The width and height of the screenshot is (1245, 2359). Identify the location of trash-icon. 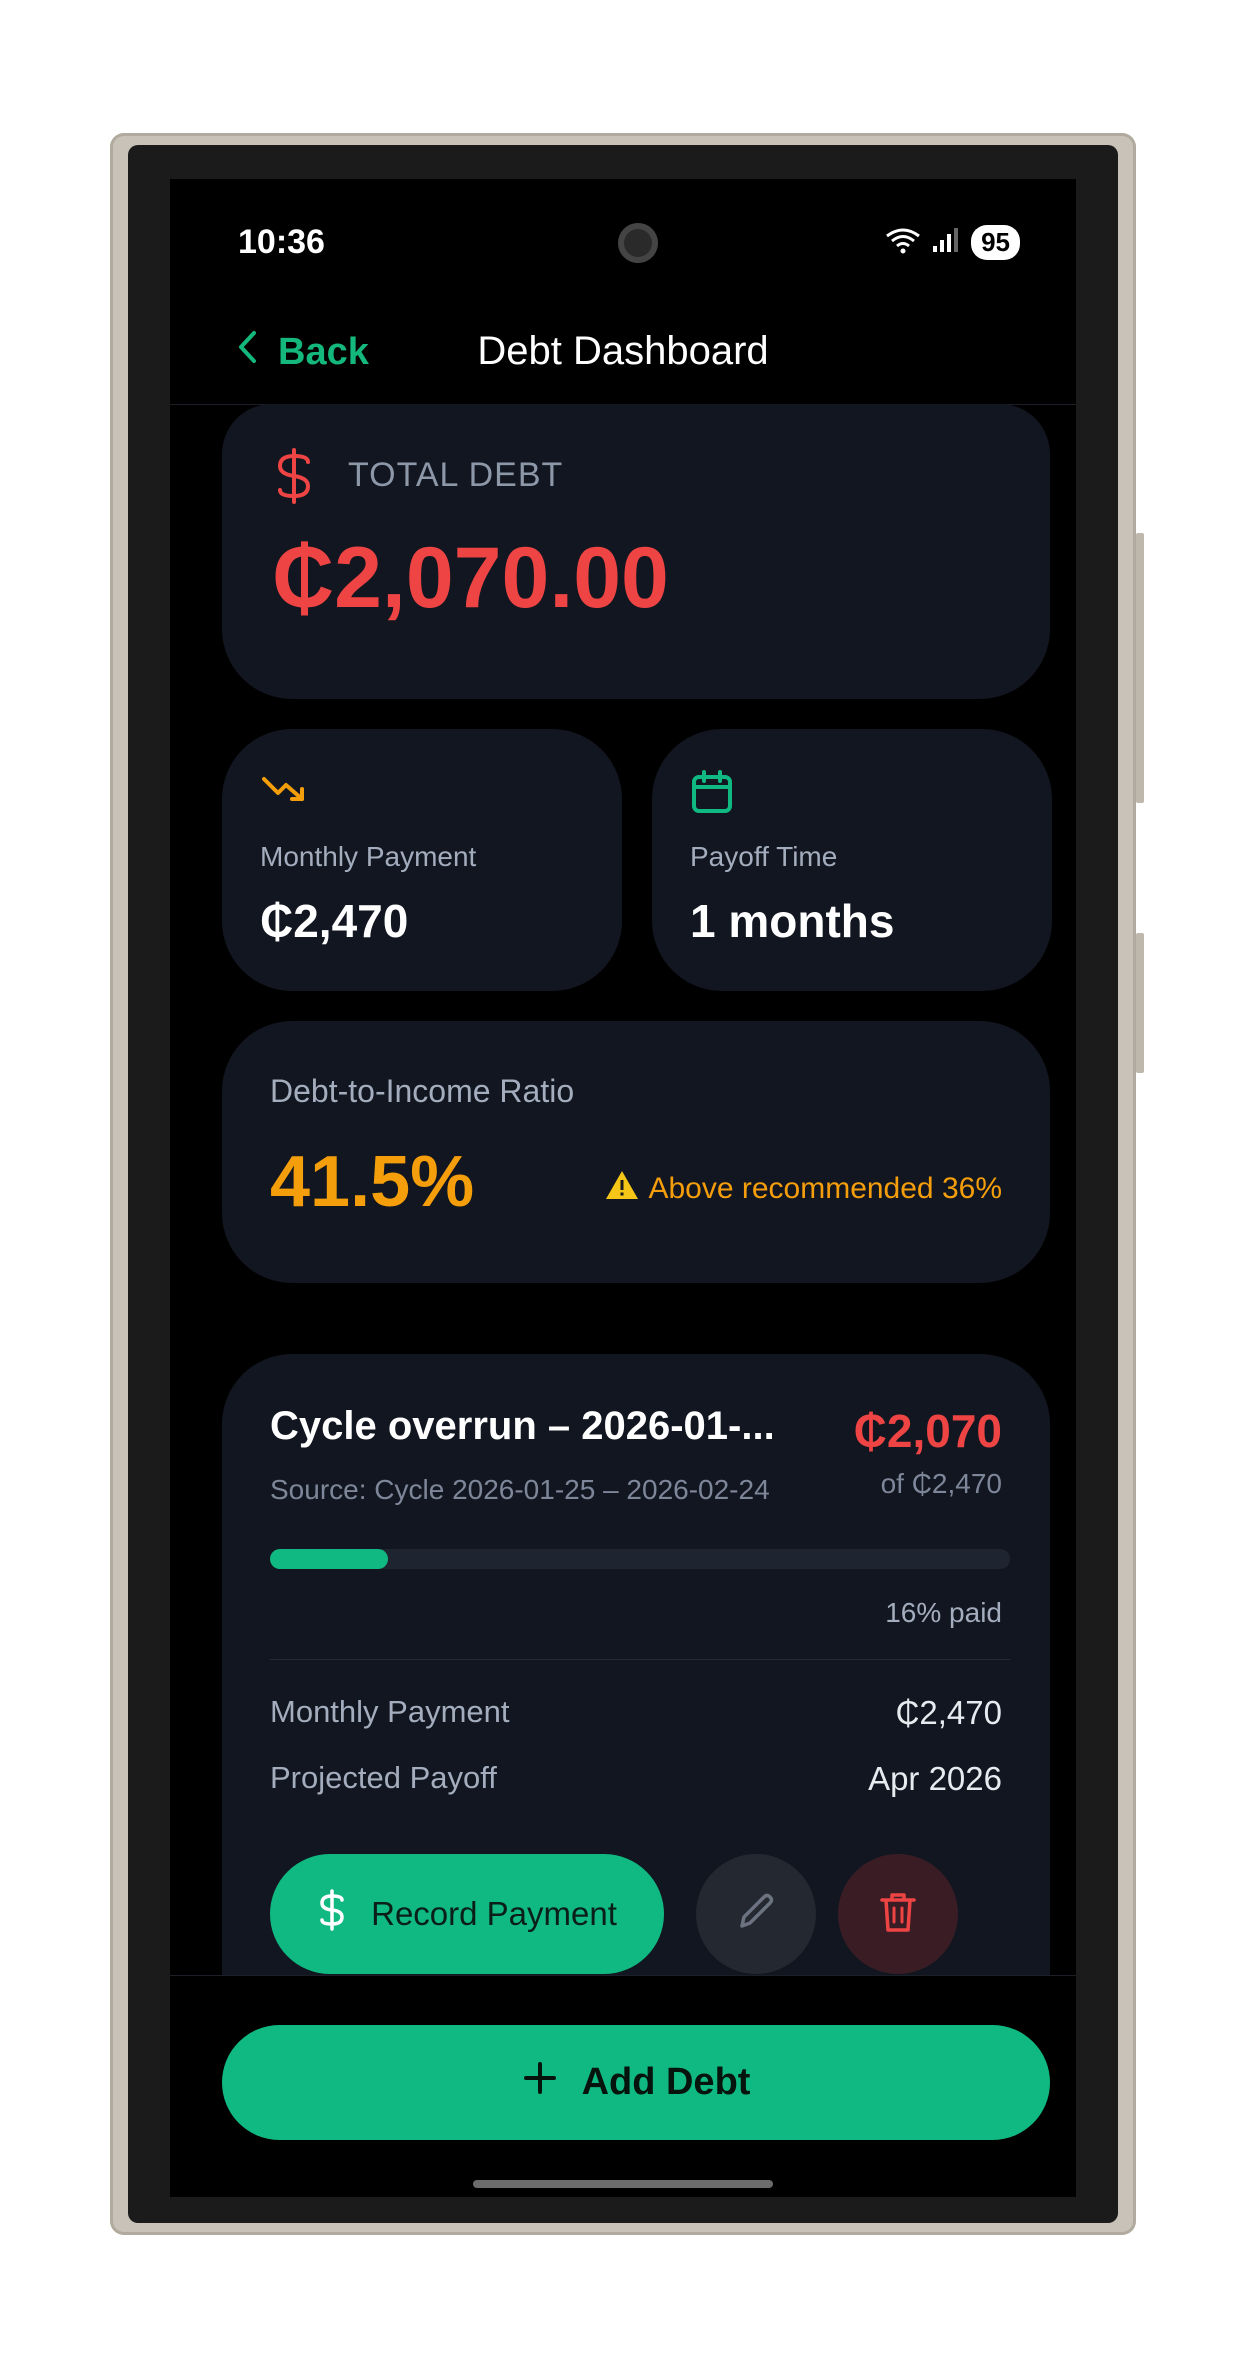
(898, 1914).